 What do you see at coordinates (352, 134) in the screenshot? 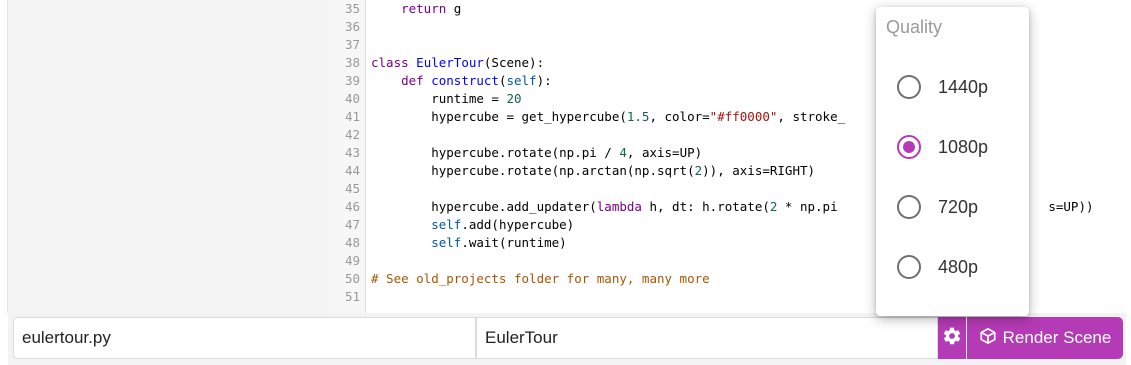
I see `line-number: 42` at bounding box center [352, 134].